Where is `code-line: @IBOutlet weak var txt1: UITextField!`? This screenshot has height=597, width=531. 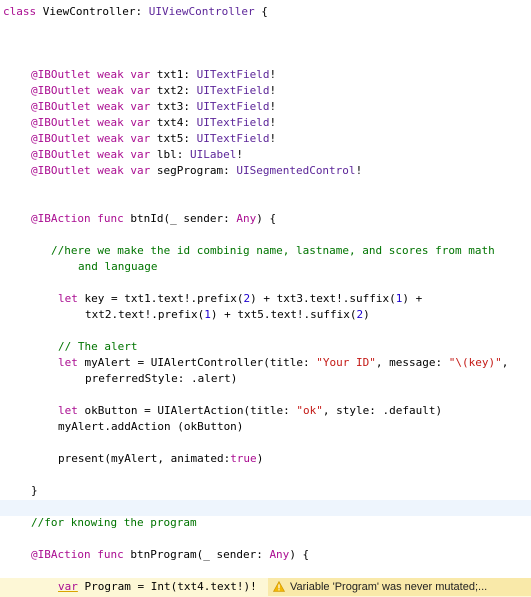 code-line: @IBOutlet weak var txt1: UITextField! is located at coordinates (153, 75).